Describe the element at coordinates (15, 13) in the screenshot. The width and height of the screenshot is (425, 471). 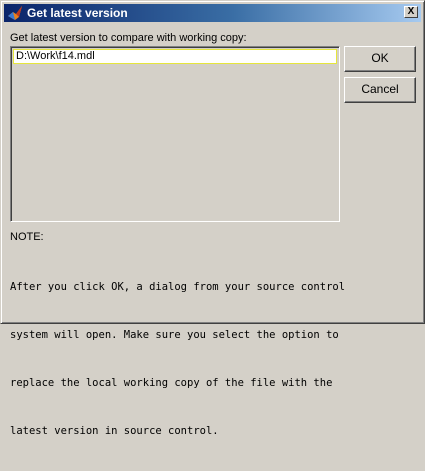
I see `matlab-logo-icon` at that location.